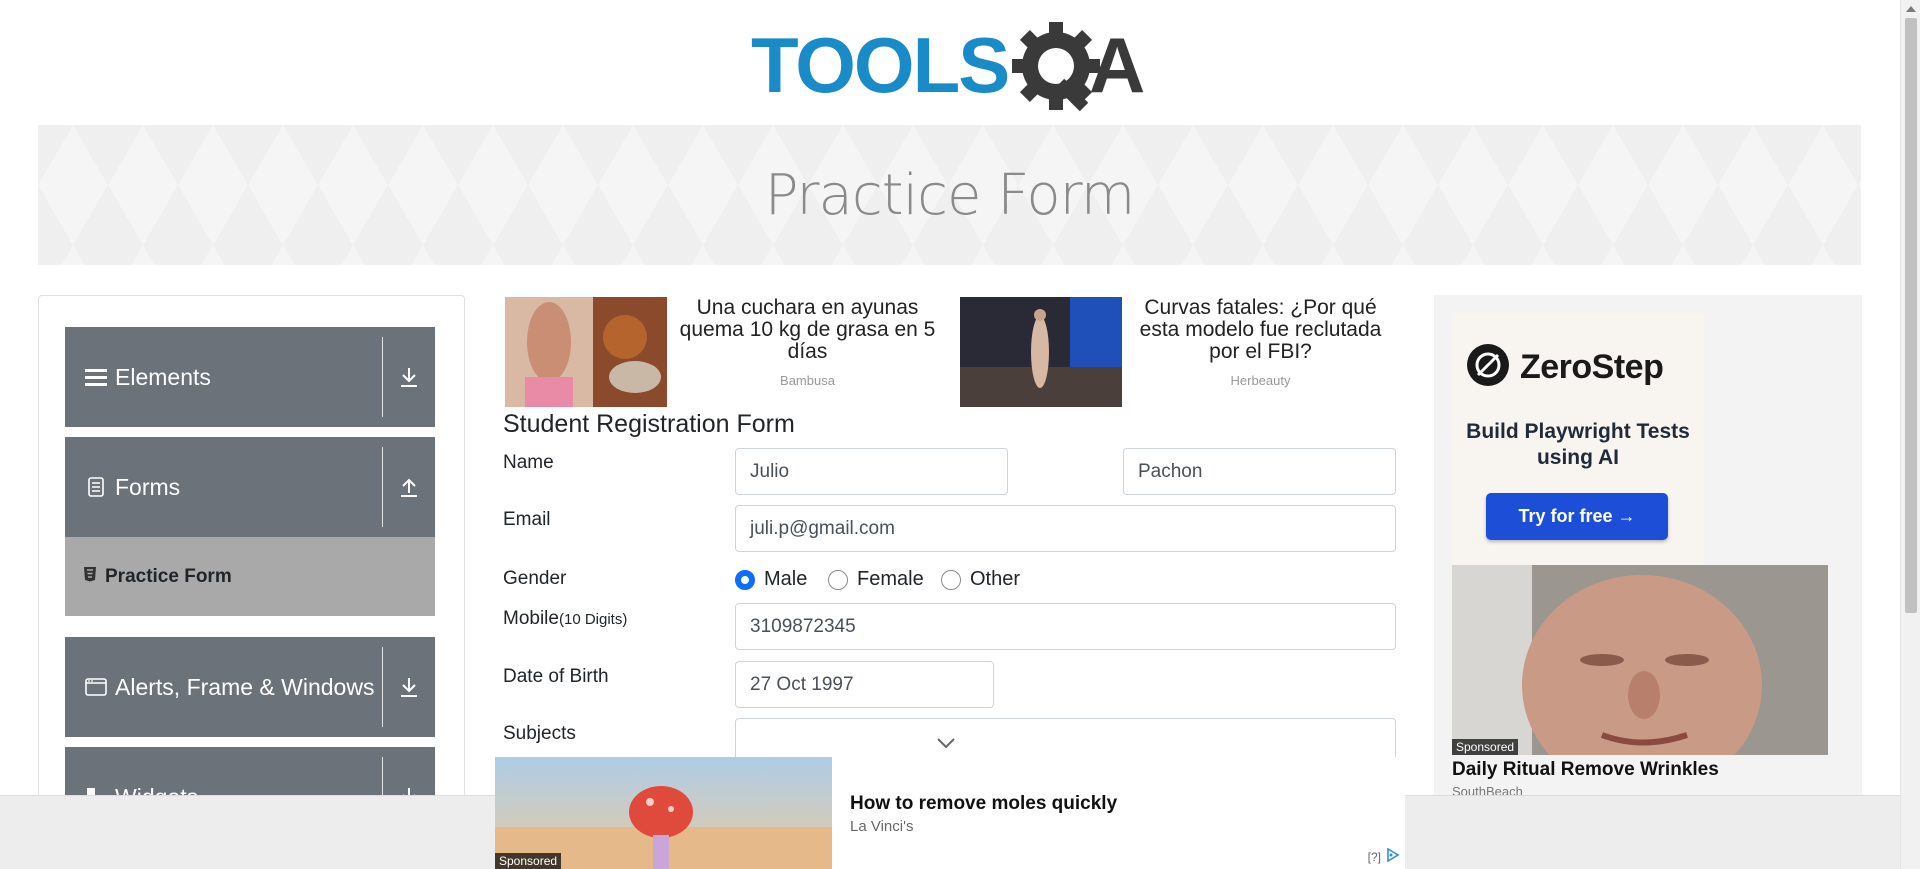 This screenshot has height=869, width=1920. I want to click on page-scrollbar, so click(1910, 434).